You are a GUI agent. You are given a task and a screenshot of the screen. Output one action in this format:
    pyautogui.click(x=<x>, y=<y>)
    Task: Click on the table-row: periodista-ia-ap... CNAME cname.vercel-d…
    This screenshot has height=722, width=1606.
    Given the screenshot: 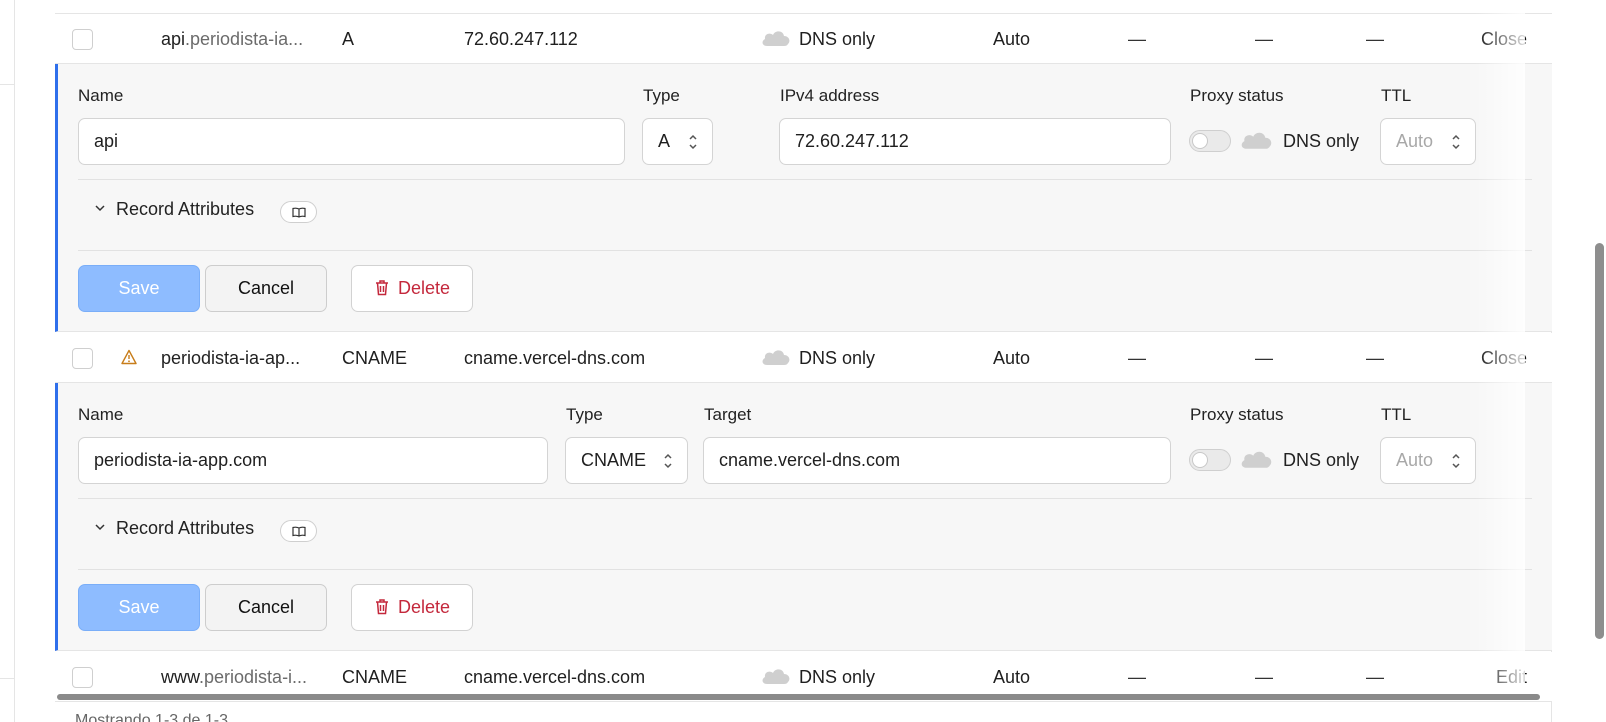 What is the action you would take?
    pyautogui.click(x=803, y=358)
    